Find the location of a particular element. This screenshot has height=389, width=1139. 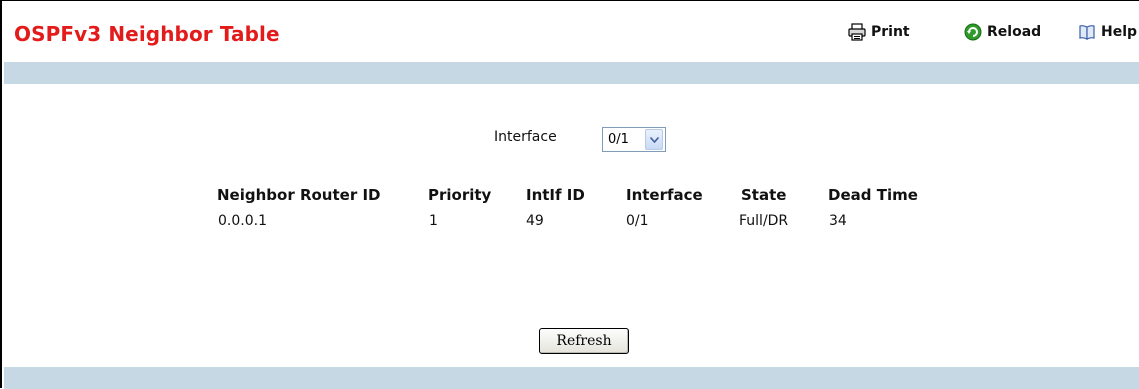

help-label: Help is located at coordinates (1119, 32).